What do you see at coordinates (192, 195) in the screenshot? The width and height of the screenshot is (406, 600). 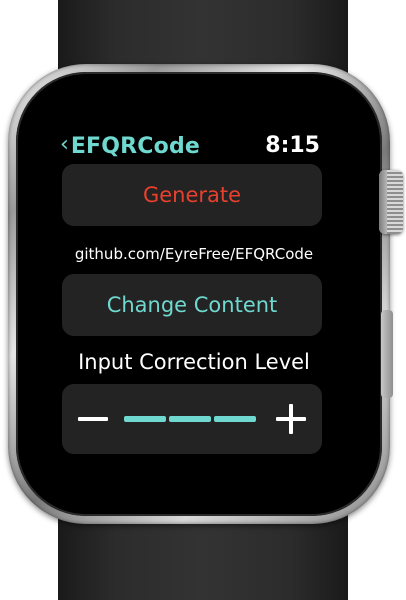 I see `generate-button: Generate` at bounding box center [192, 195].